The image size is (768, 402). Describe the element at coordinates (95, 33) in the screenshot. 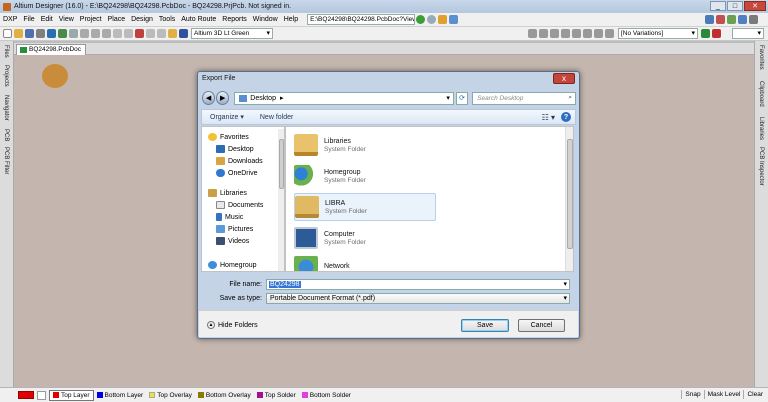

I see `copy-icon` at that location.